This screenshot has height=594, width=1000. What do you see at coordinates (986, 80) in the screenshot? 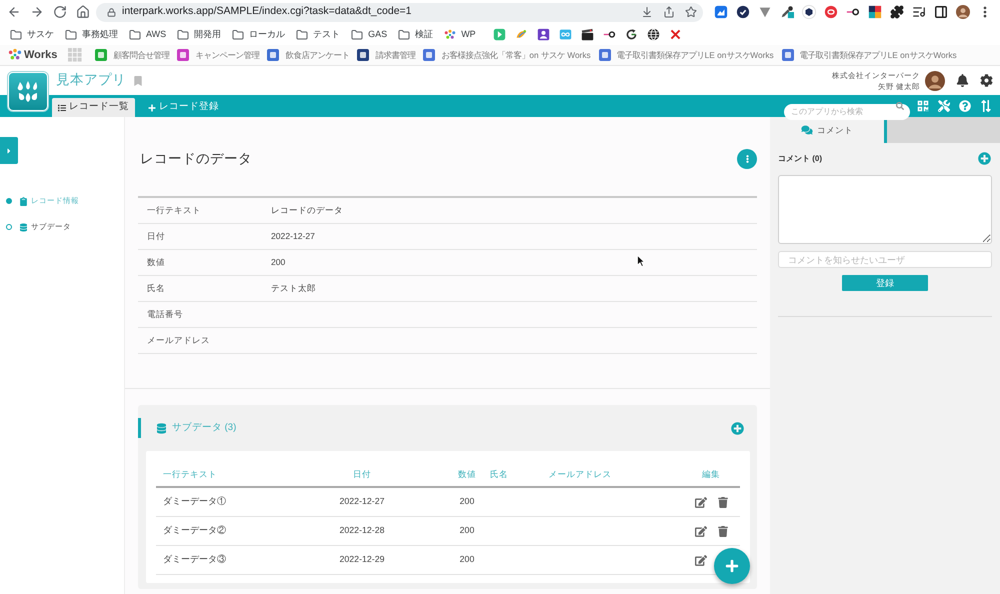
I see `settings-icon` at bounding box center [986, 80].